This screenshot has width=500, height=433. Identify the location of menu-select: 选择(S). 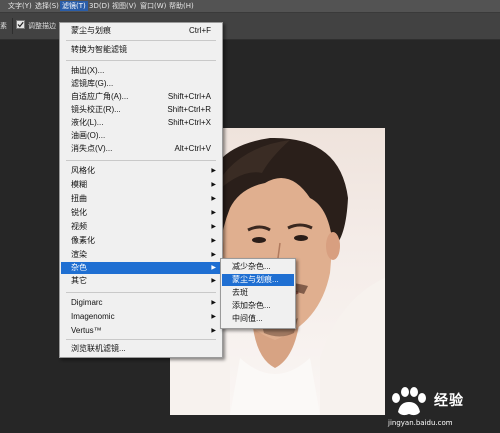
(47, 6).